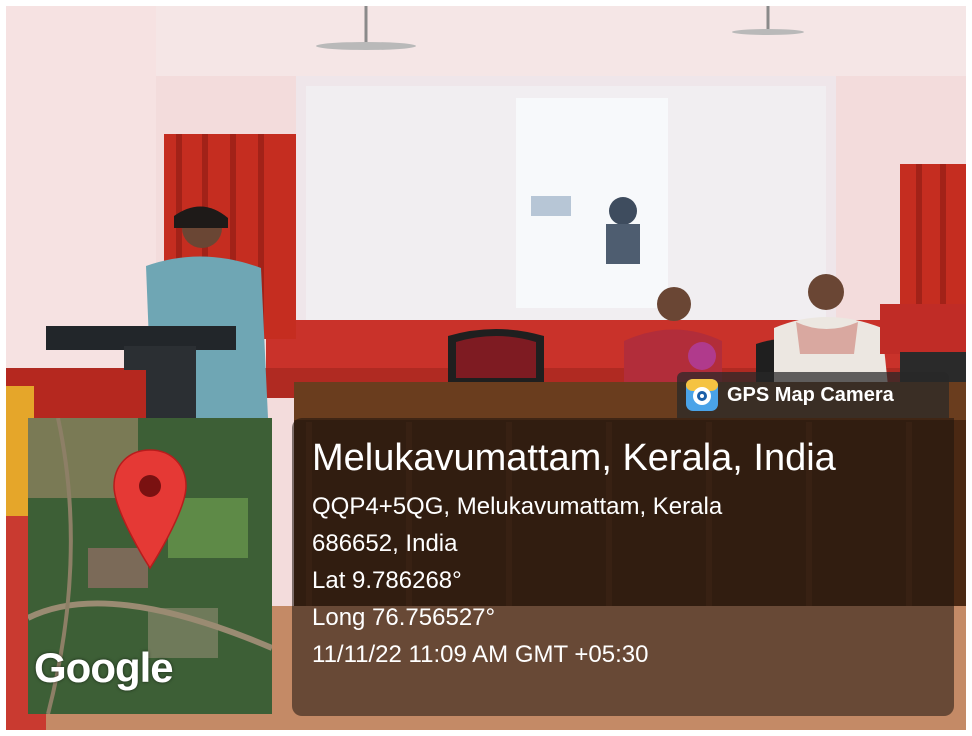  I want to click on location-title: Melukavumattam, Kerala, India, so click(574, 458).